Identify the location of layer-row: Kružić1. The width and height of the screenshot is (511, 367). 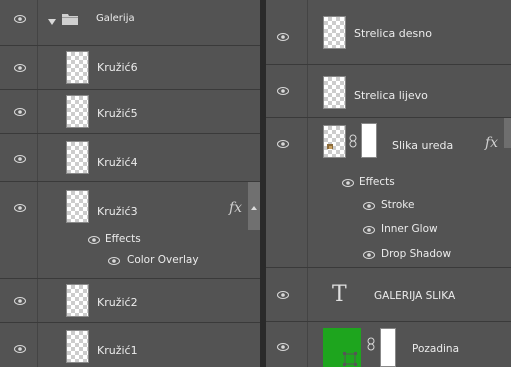
(130, 345).